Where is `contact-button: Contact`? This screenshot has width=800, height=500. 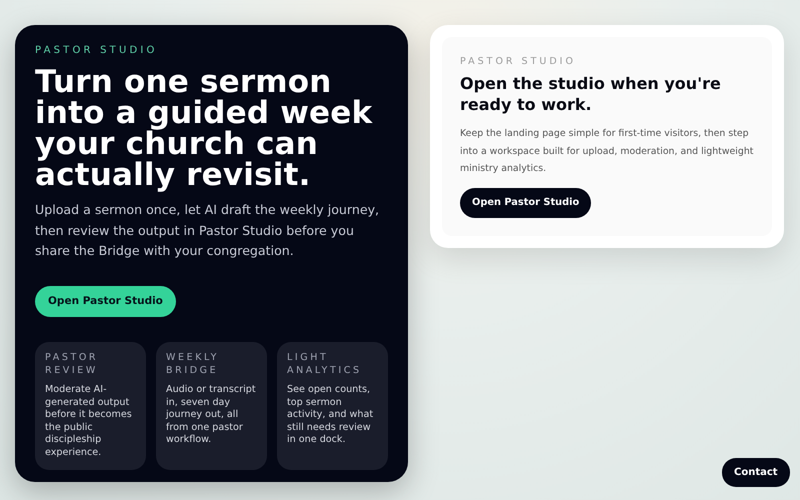 contact-button: Contact is located at coordinates (756, 472).